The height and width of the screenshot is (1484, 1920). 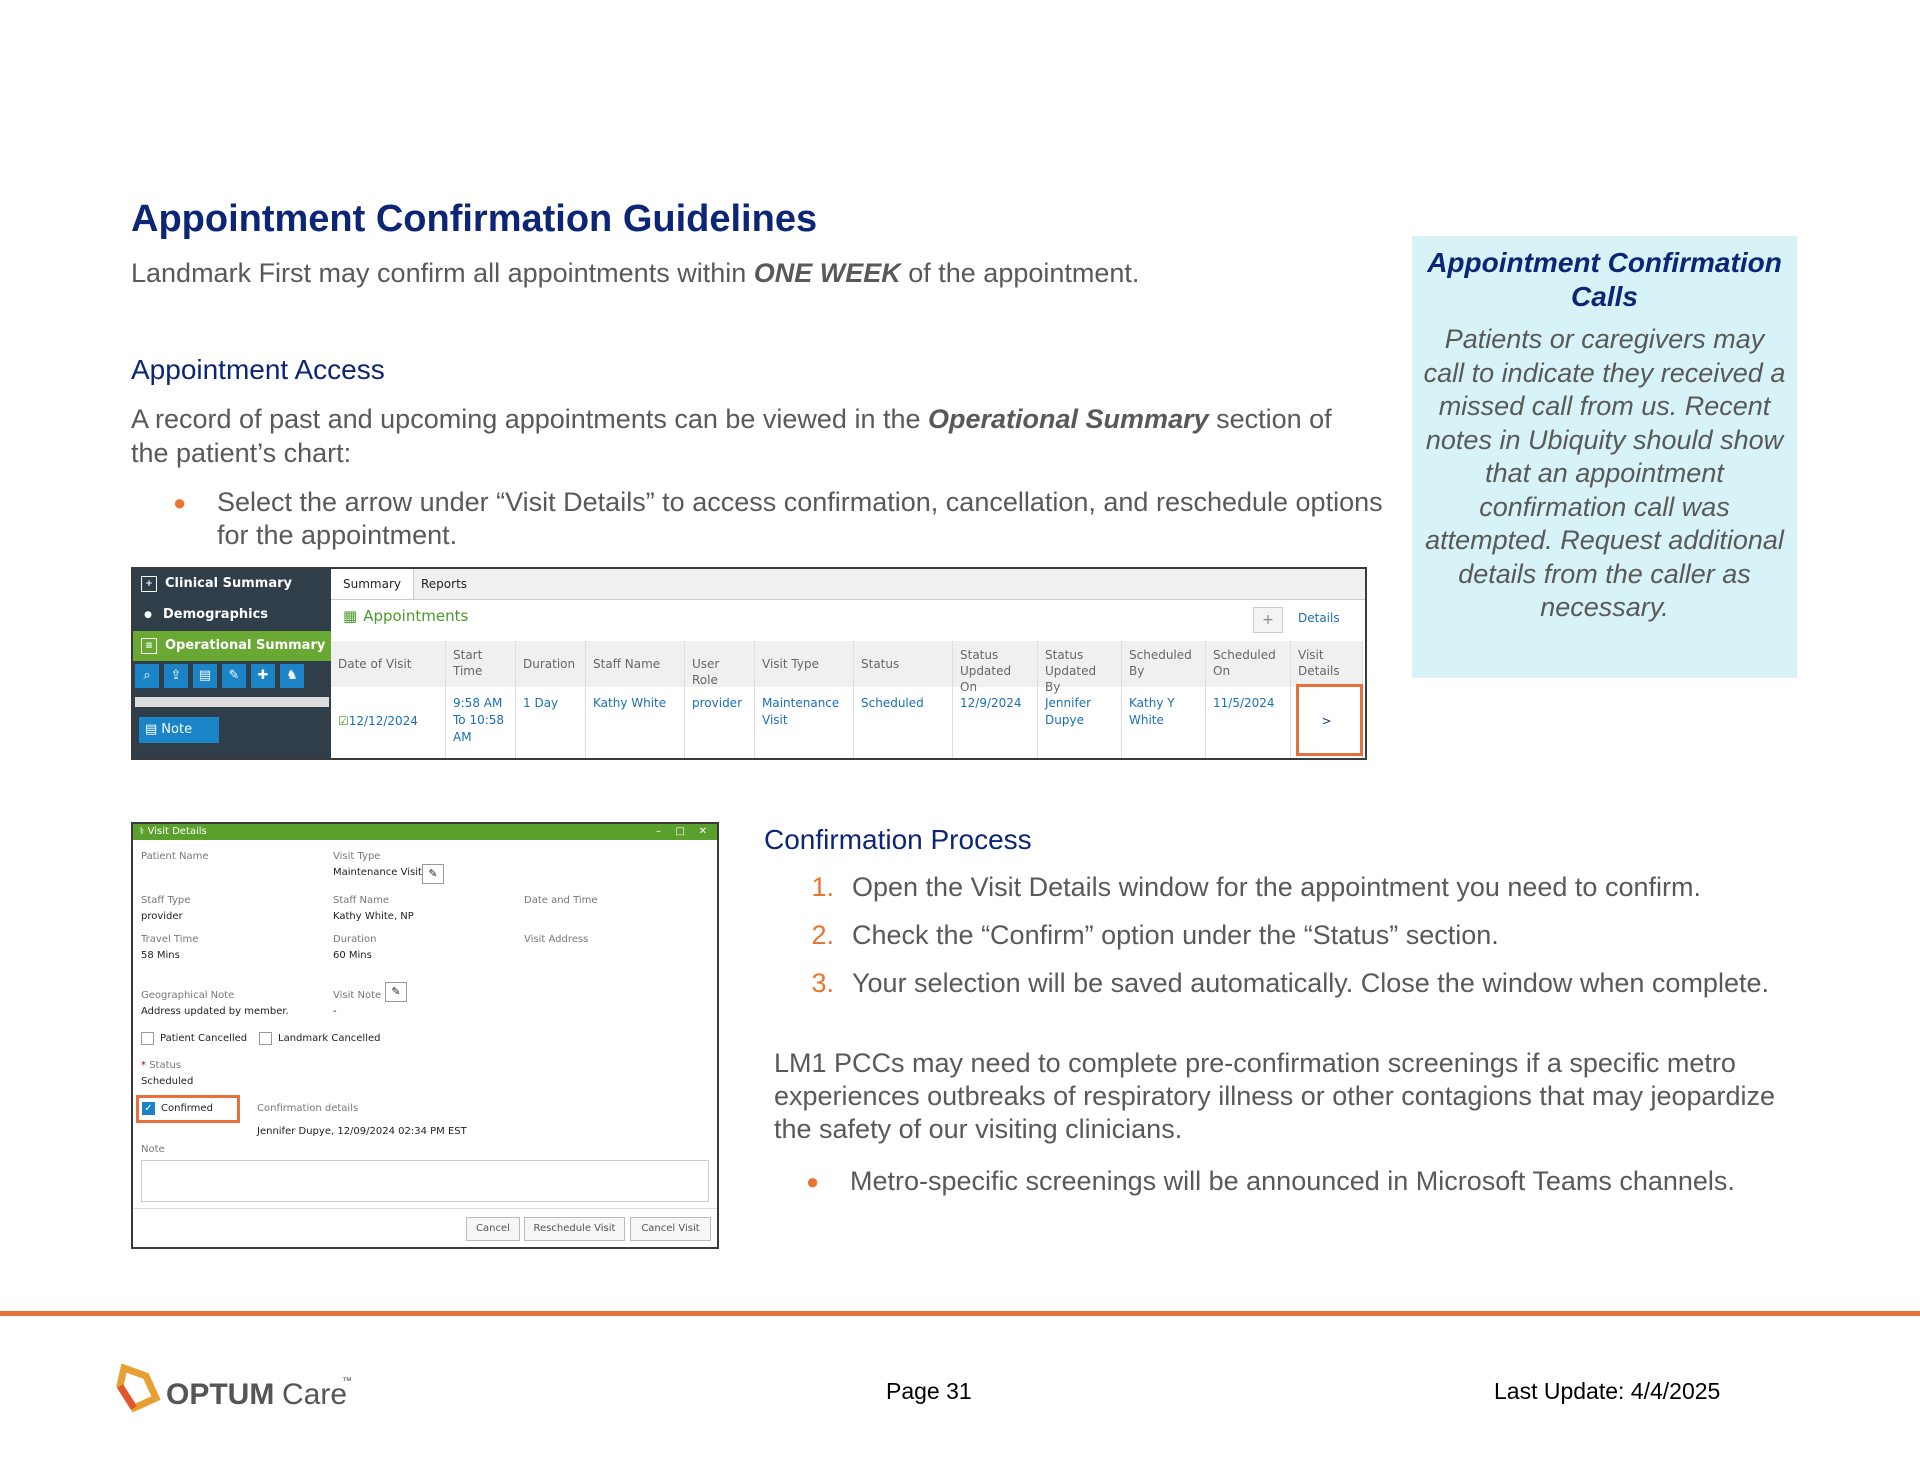 I want to click on cell-date: ☑12/12/2024, so click(x=388, y=722).